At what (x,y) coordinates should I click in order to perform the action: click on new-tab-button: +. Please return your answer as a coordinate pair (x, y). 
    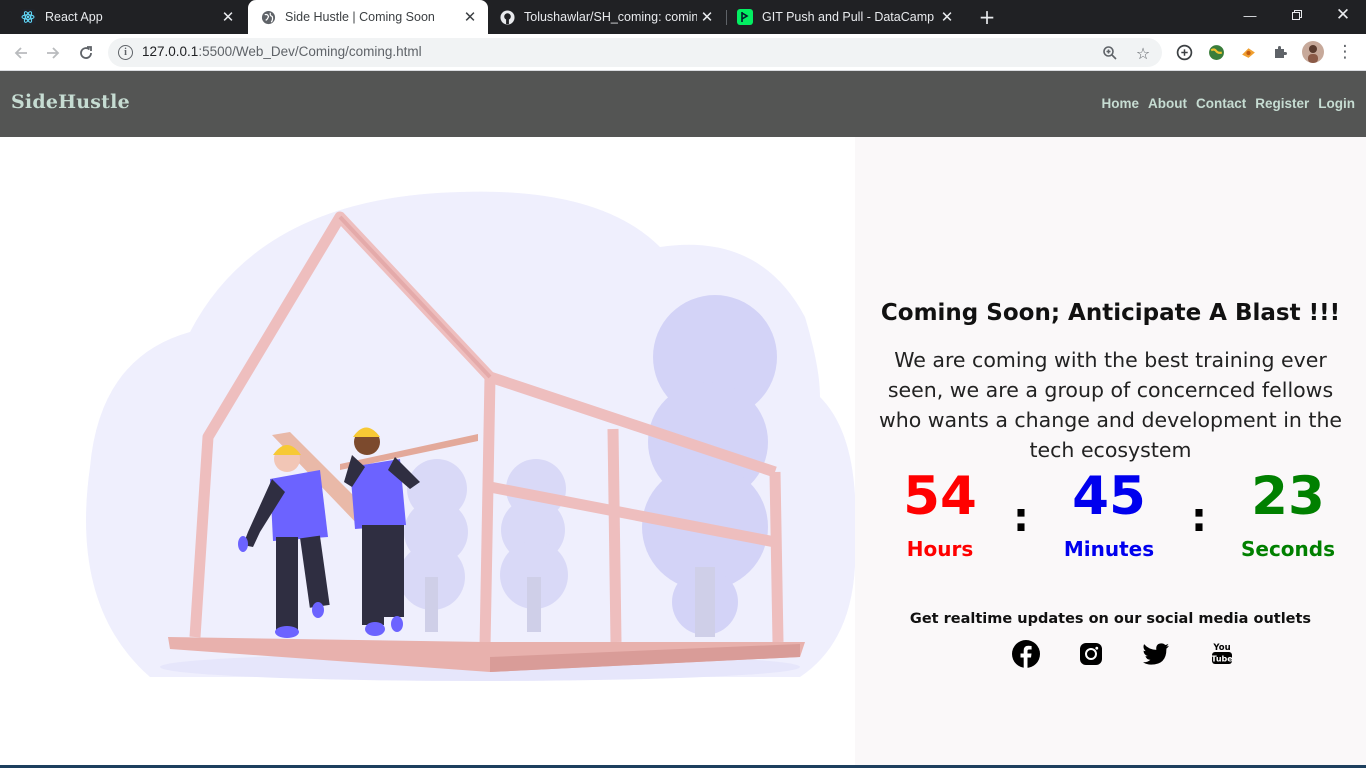
    Looking at the image, I should click on (987, 17).